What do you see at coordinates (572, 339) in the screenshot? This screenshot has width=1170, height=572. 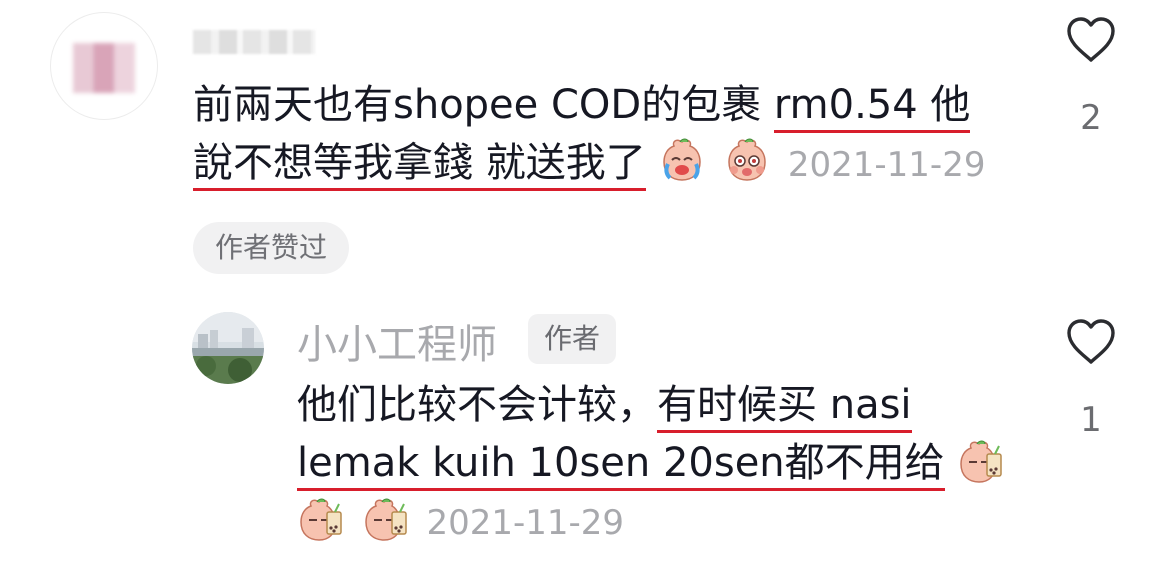 I see `author-tag: 作者` at bounding box center [572, 339].